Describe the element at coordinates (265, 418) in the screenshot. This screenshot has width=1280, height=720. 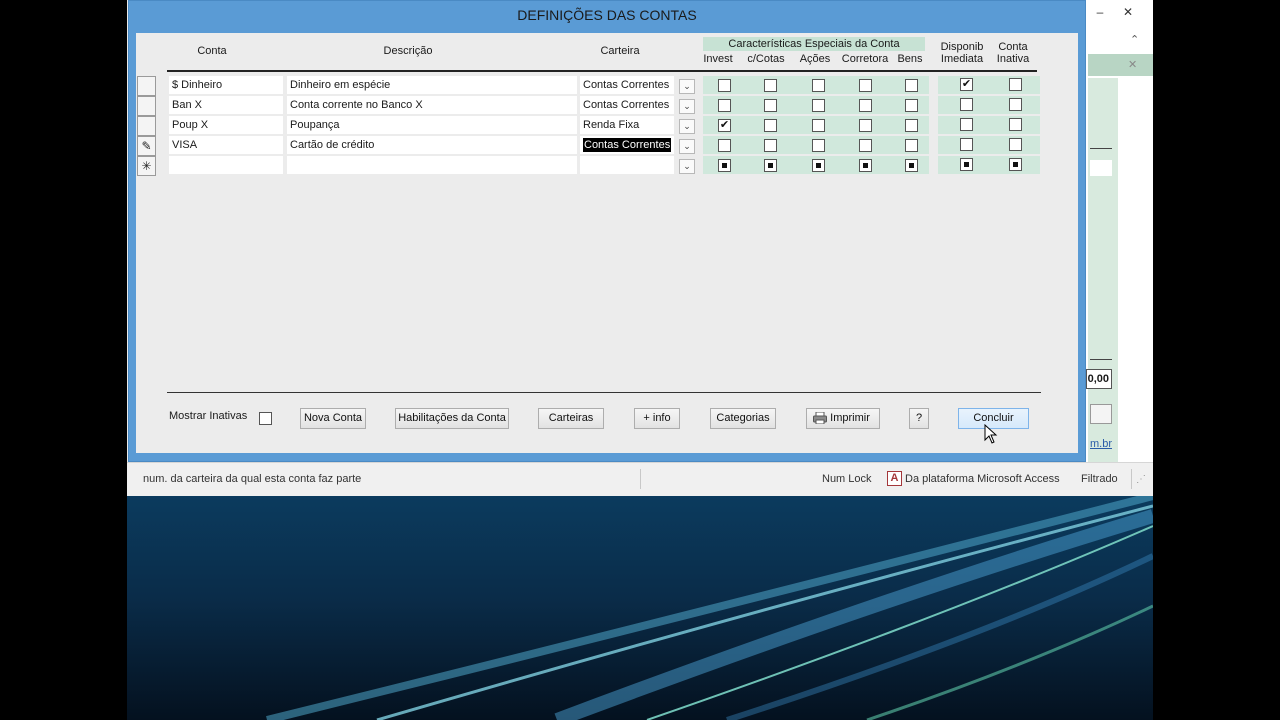
I see `show-inactive-checkbox` at that location.